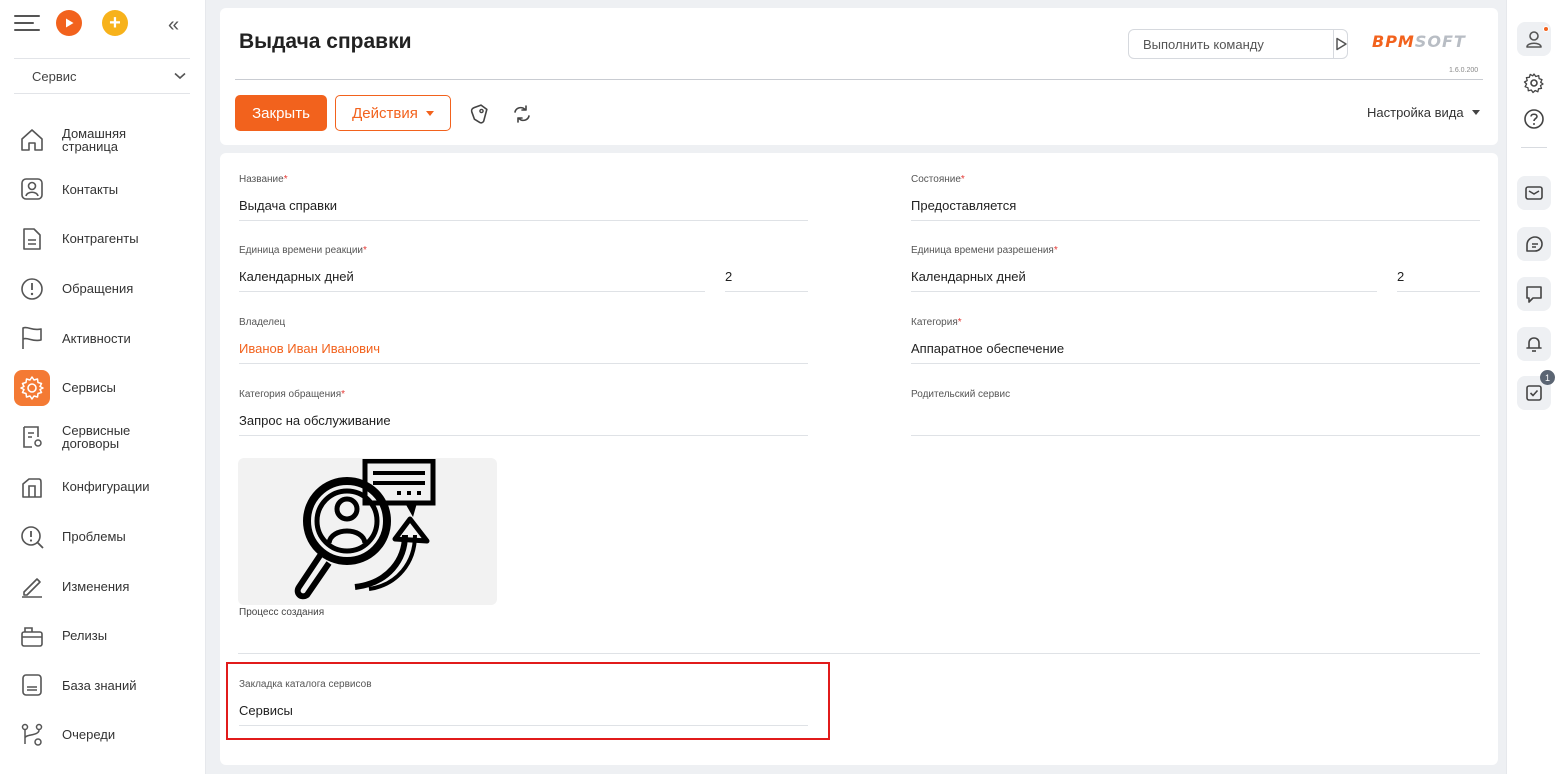 This screenshot has height=774, width=1560. What do you see at coordinates (480, 114) in the screenshot?
I see `tag-icon` at bounding box center [480, 114].